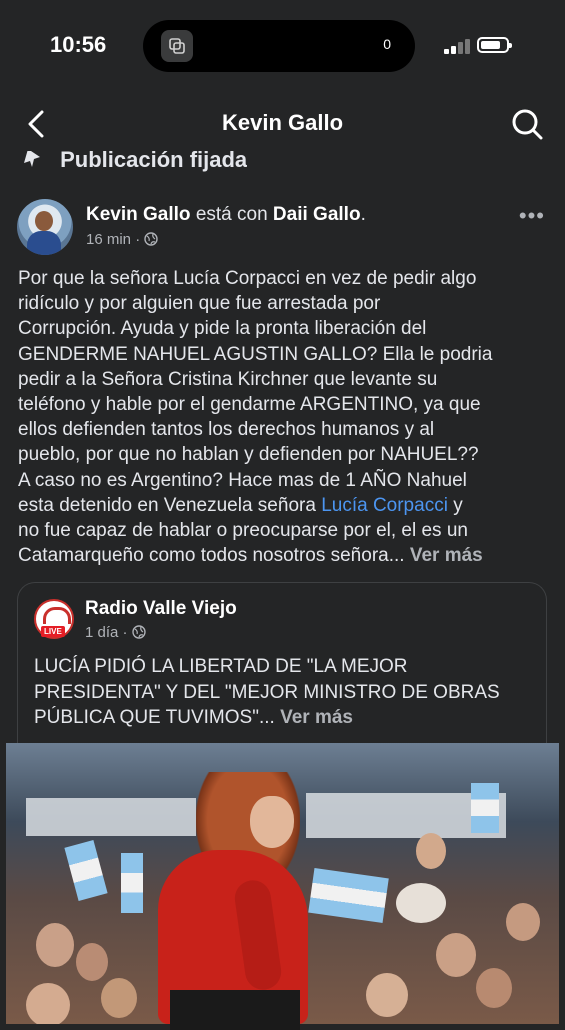 The width and height of the screenshot is (565, 1030). What do you see at coordinates (170, 505) in the screenshot?
I see `line9-prefix: esta detenido en Venezuela señora` at bounding box center [170, 505].